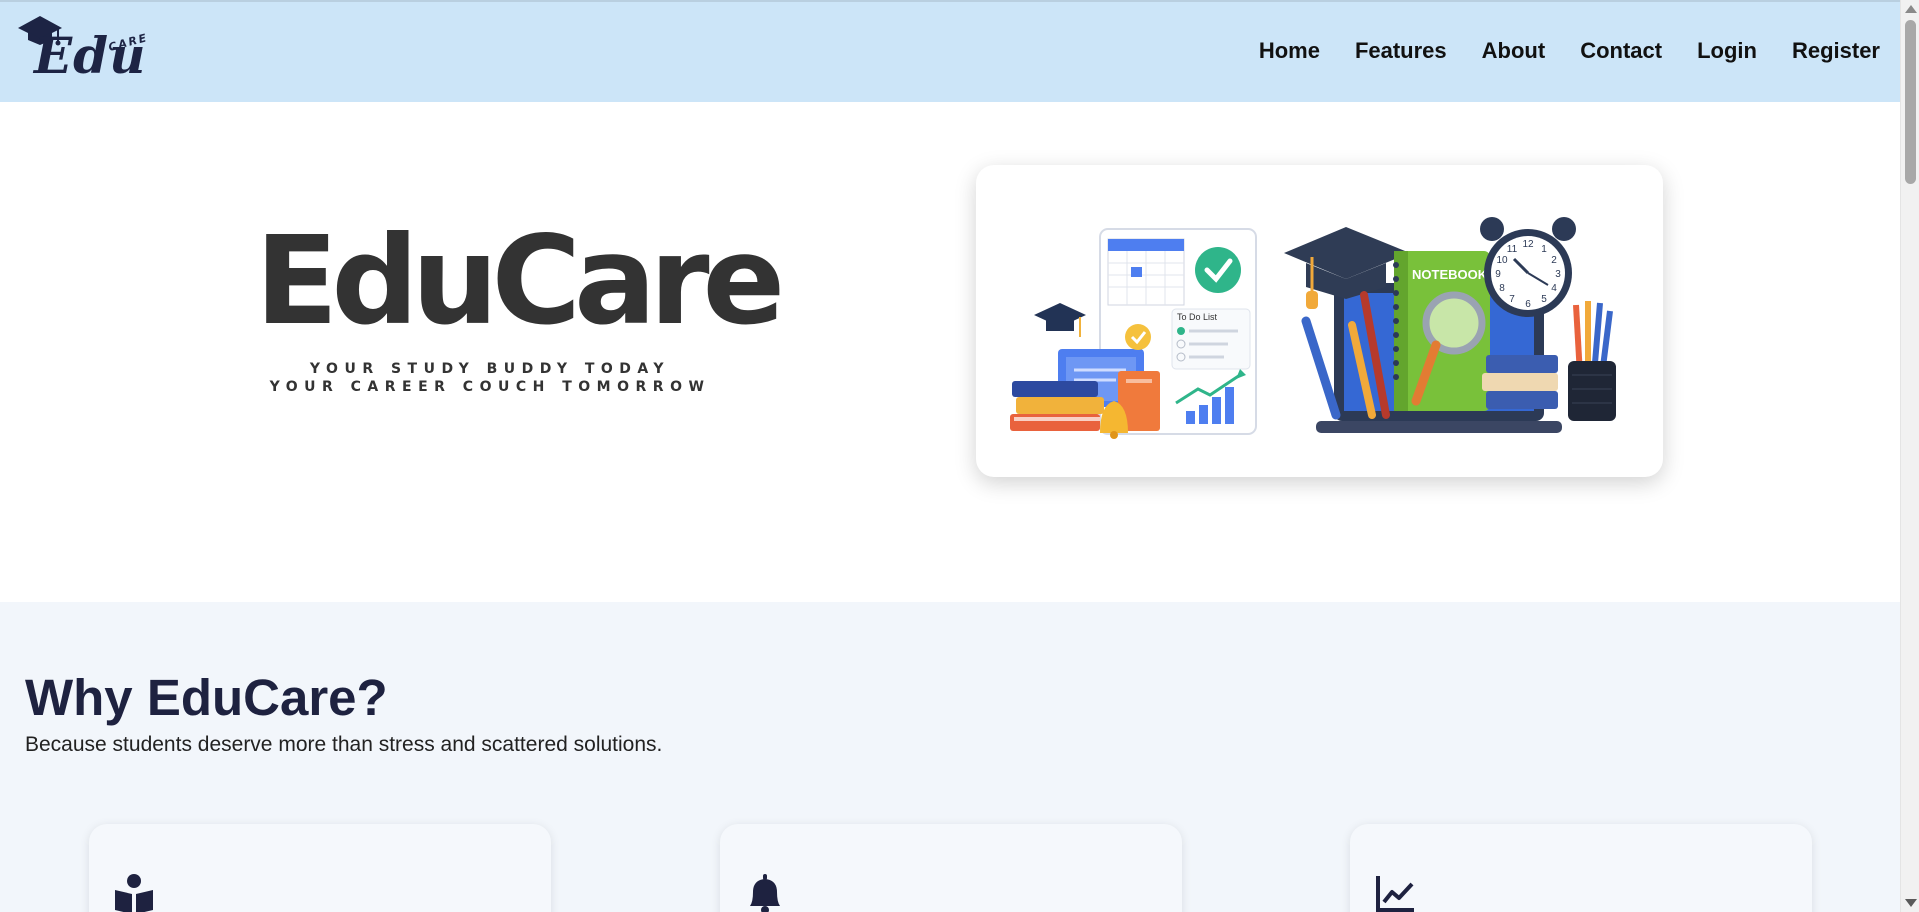 The width and height of the screenshot is (1919, 912). Describe the element at coordinates (1910, 102) in the screenshot. I see `scrollbar-thumb` at that location.